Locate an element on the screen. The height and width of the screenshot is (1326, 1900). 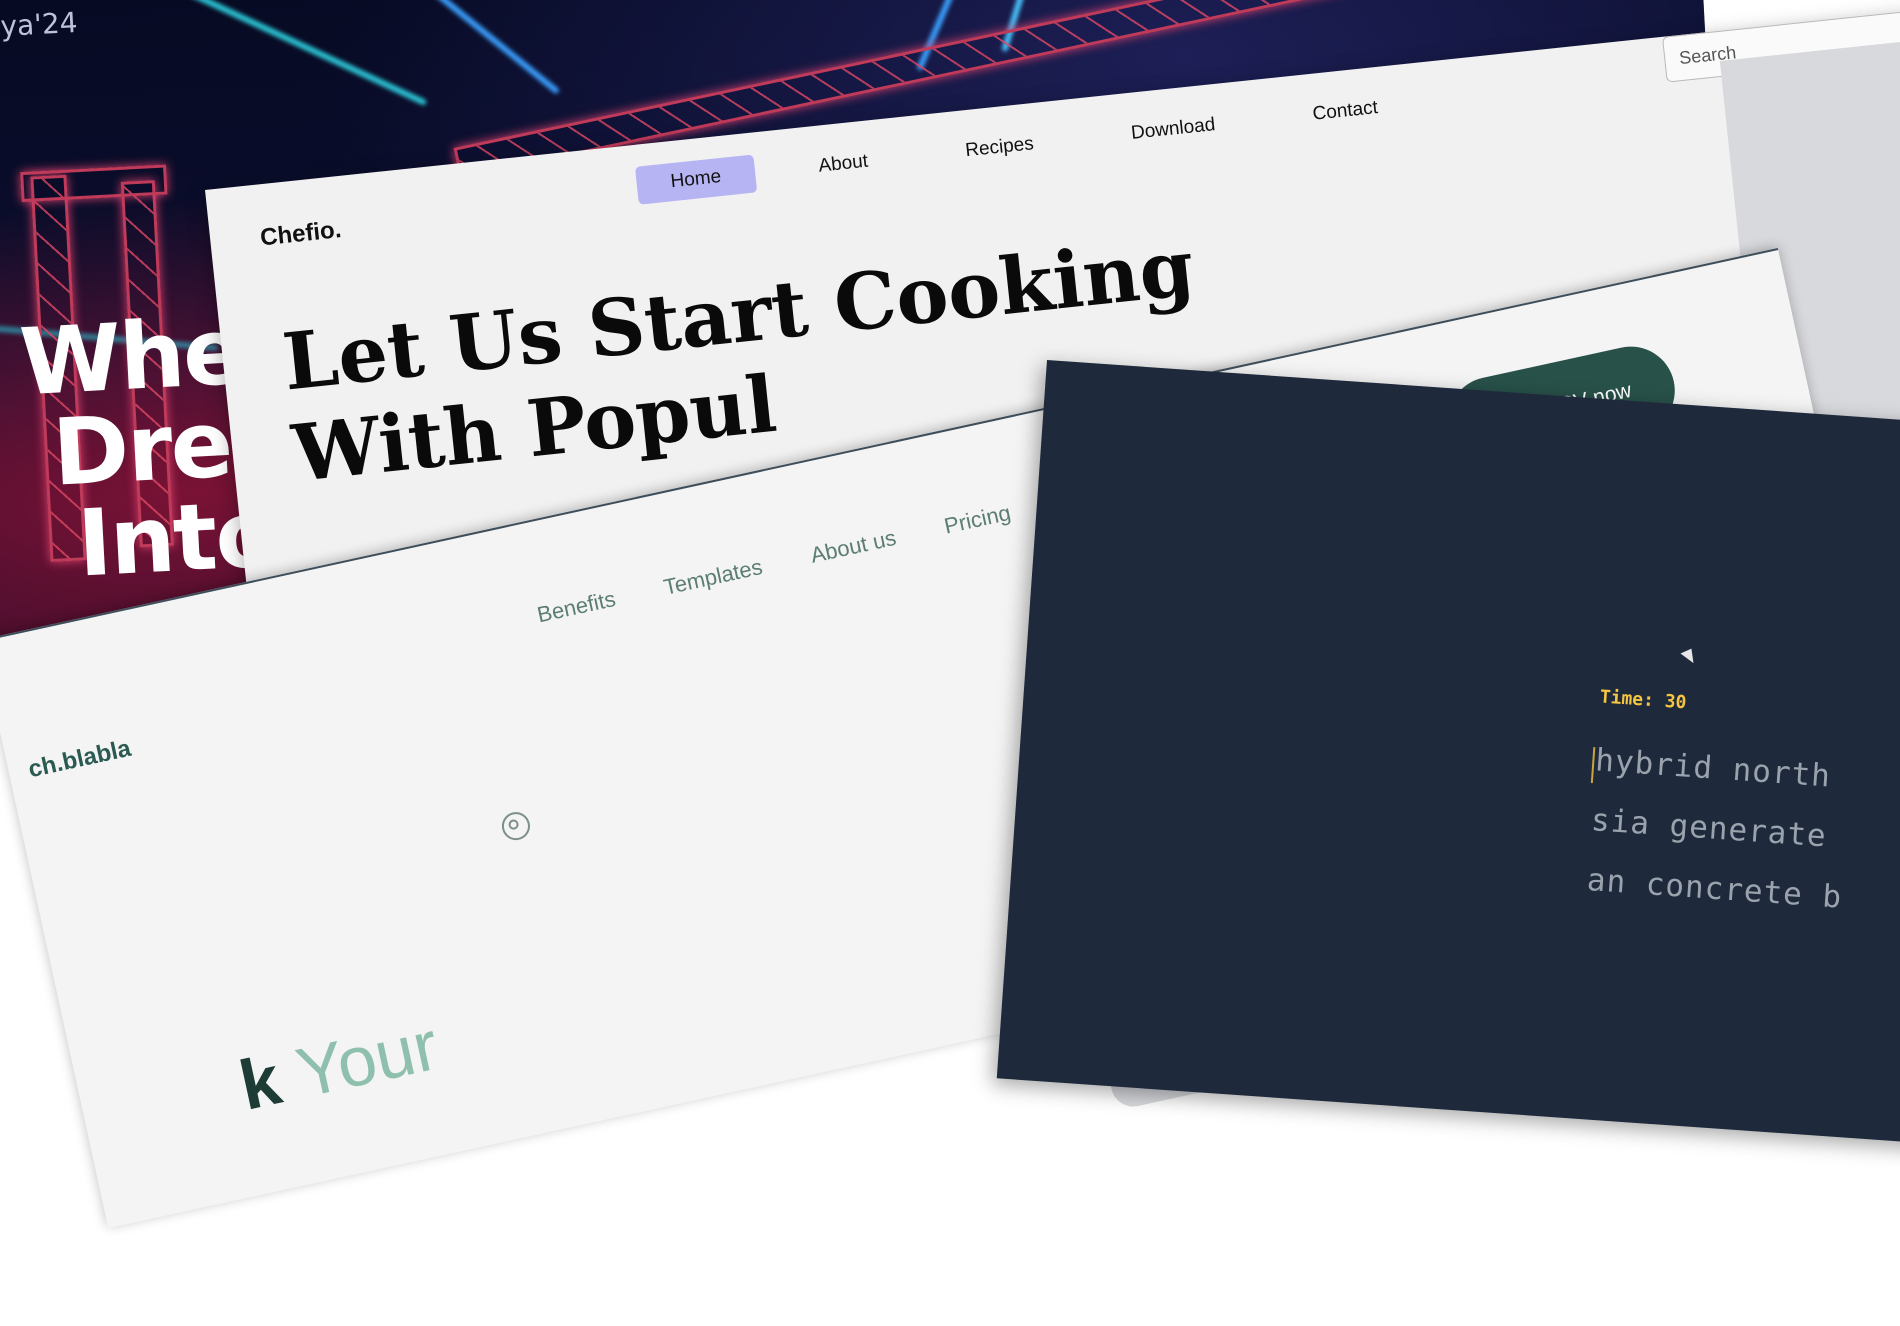
typing-line: hybrid north is located at coordinates (1713, 768).